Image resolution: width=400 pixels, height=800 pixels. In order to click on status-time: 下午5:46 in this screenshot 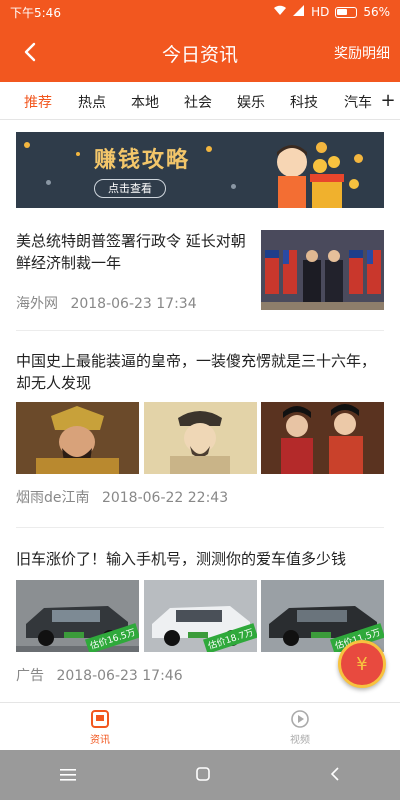, I will do `click(35, 12)`.